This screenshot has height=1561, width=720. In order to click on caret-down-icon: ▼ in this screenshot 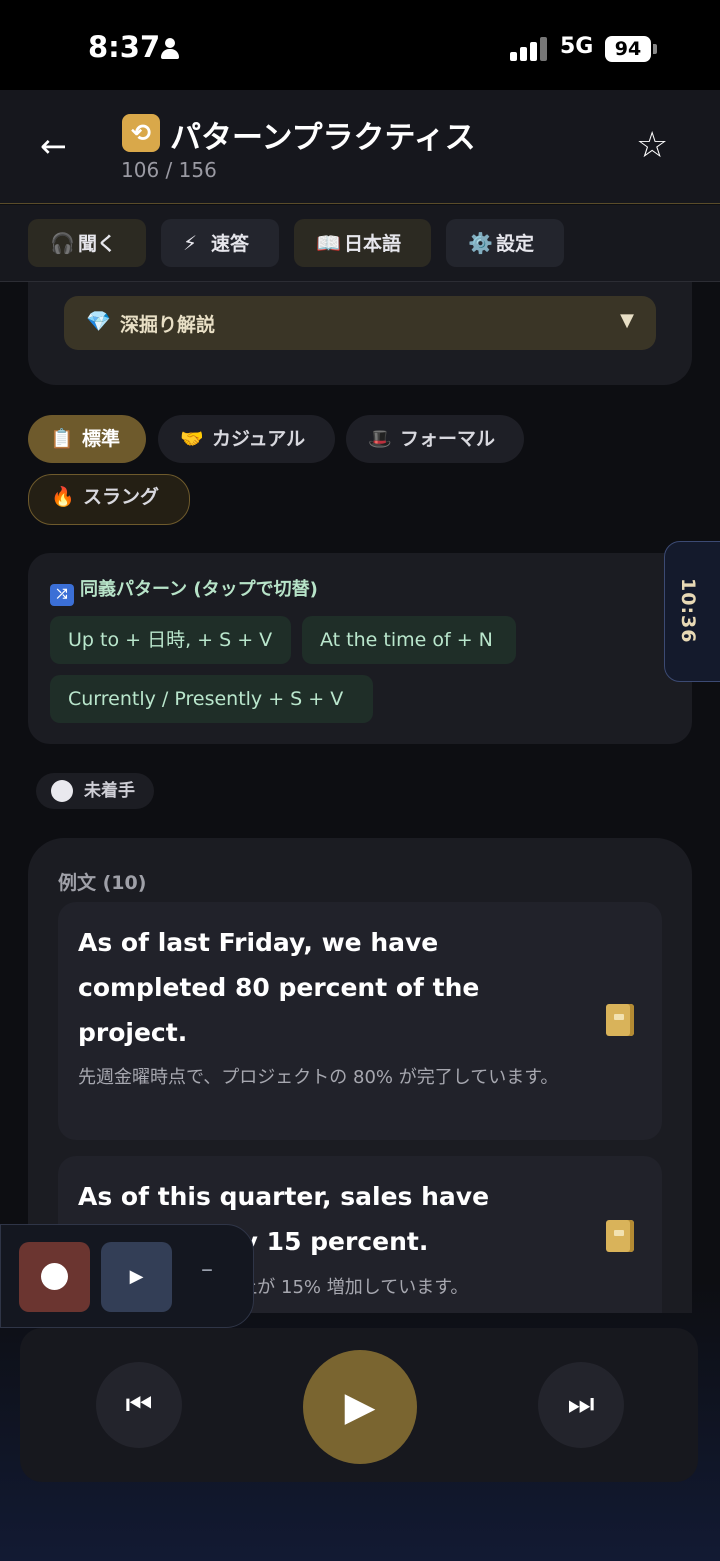, I will do `click(627, 320)`.